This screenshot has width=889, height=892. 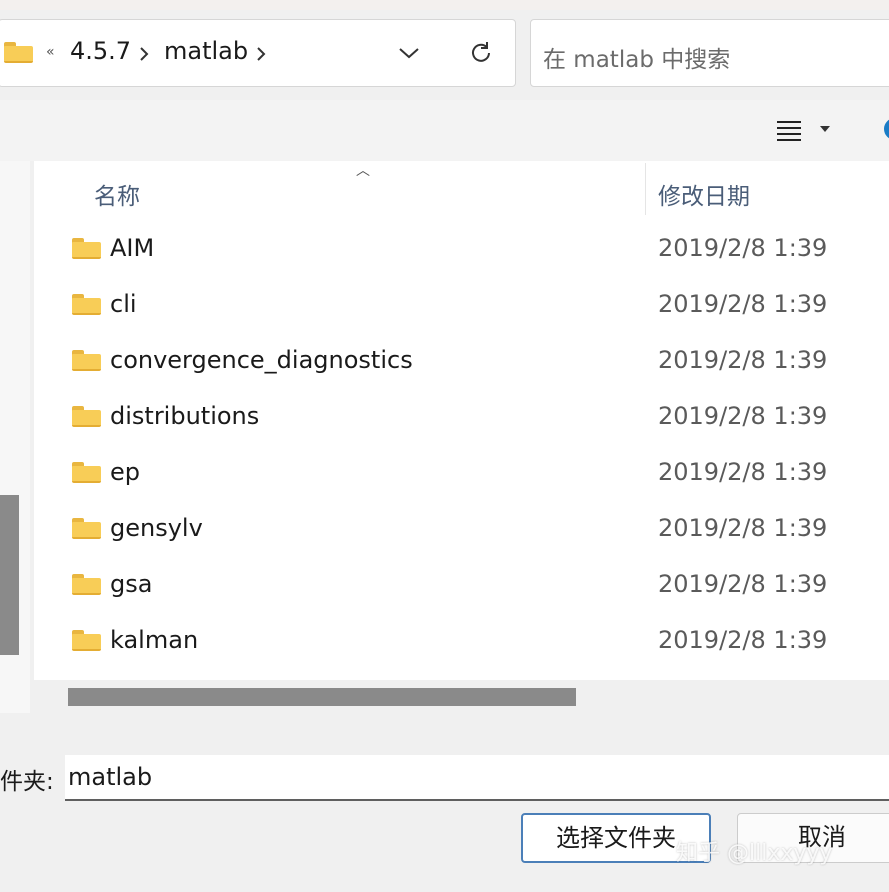 I want to click on file-list-row: distributions 2019/2/8 1:39, so click(x=461, y=418).